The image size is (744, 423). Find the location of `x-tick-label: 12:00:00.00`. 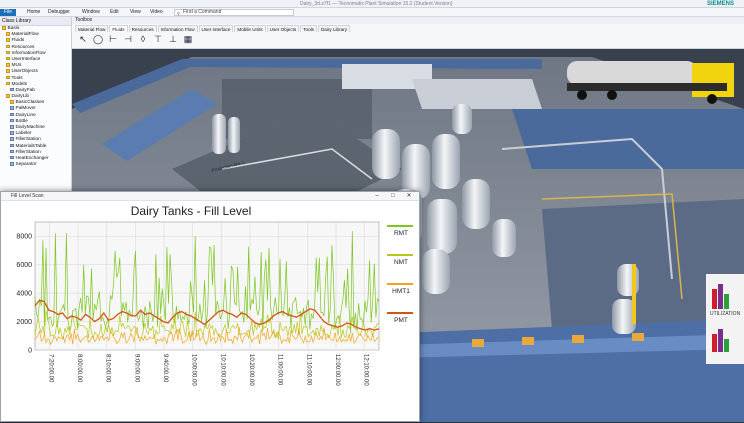

x-tick-label: 12:00:00.00 is located at coordinates (337, 370).